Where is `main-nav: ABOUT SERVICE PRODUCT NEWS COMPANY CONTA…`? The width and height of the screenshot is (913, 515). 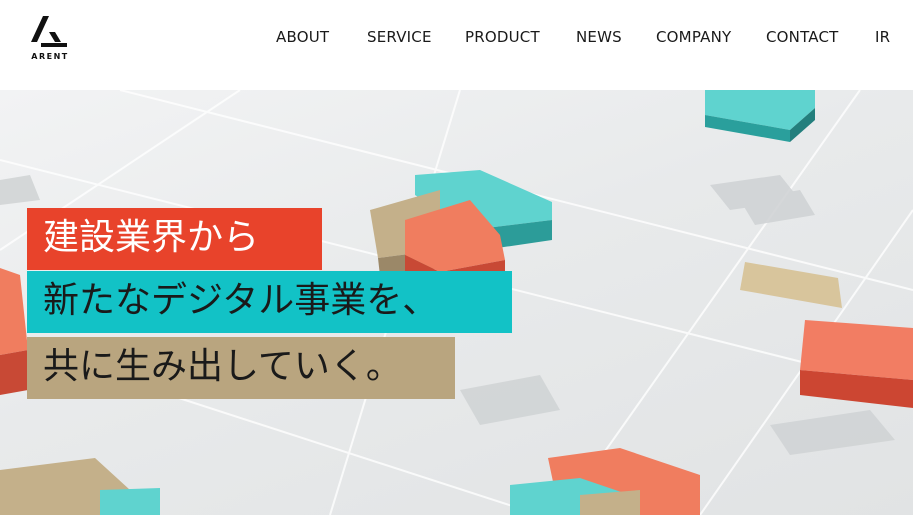 main-nav: ABOUT SERVICE PRODUCT NEWS COMPANY CONTA… is located at coordinates (456, 38).